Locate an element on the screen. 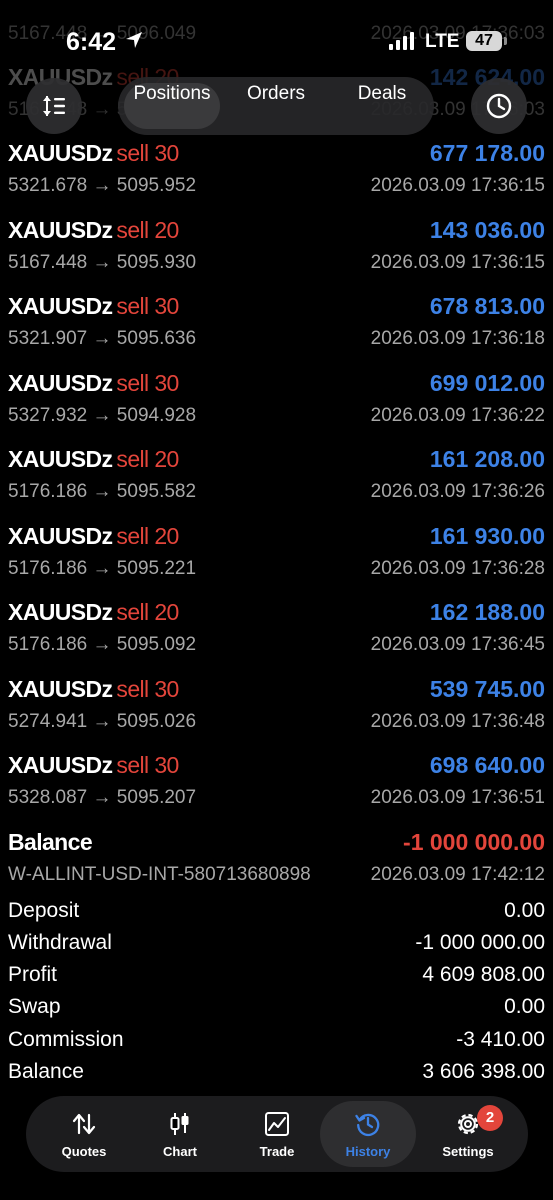 This screenshot has width=553, height=1200. location-arrow-icon is located at coordinates (134, 40).